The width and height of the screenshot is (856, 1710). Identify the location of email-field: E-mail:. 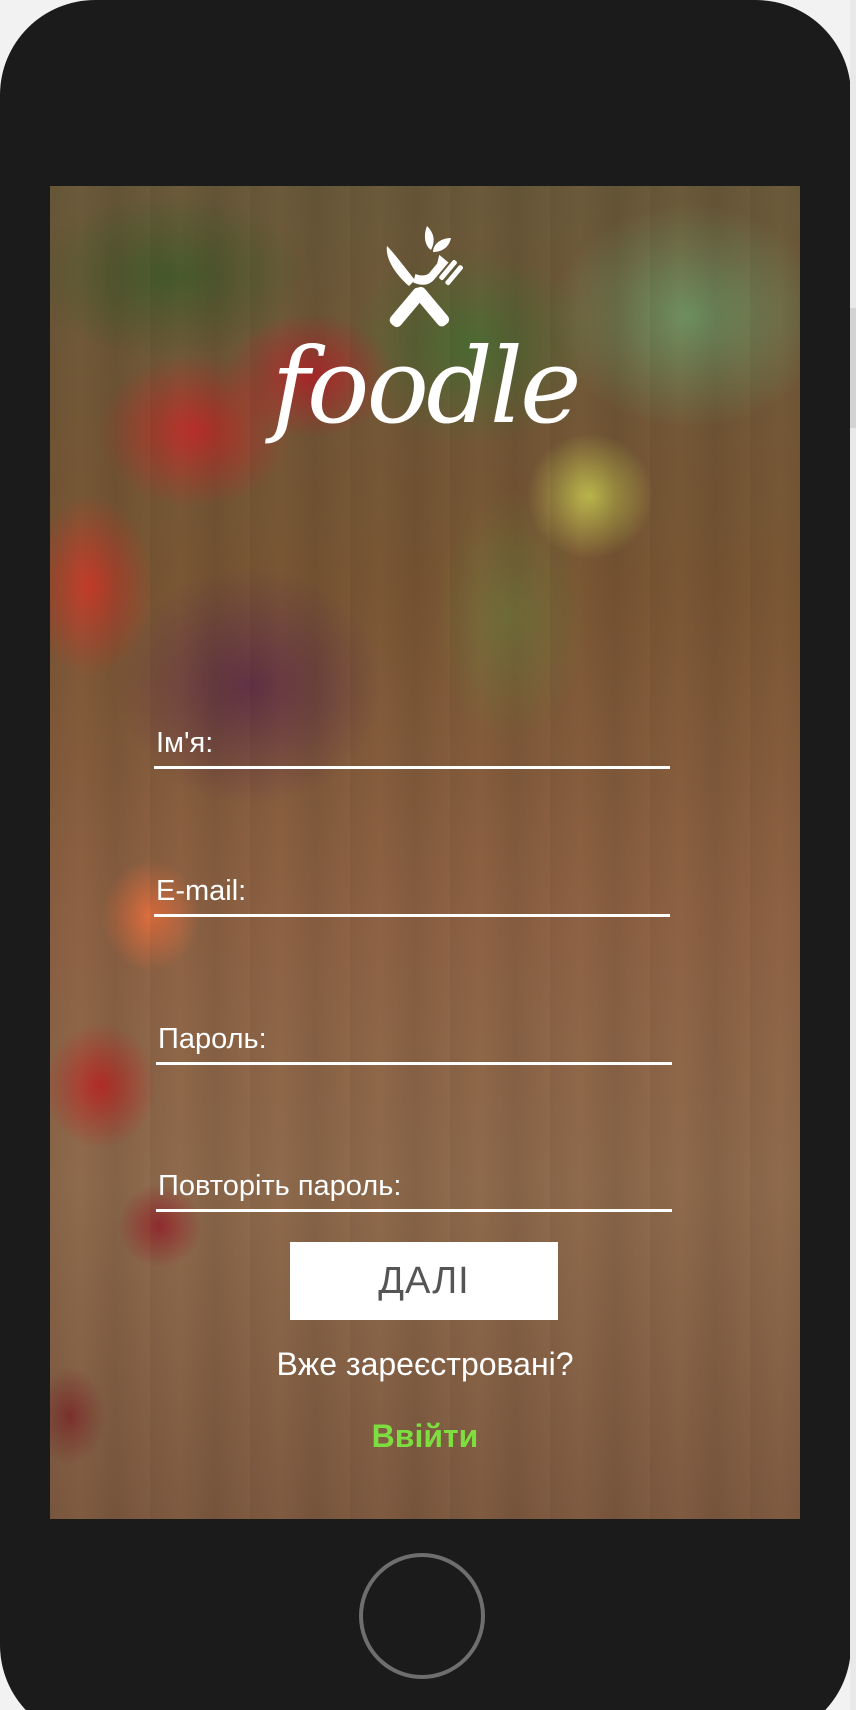
(414, 891).